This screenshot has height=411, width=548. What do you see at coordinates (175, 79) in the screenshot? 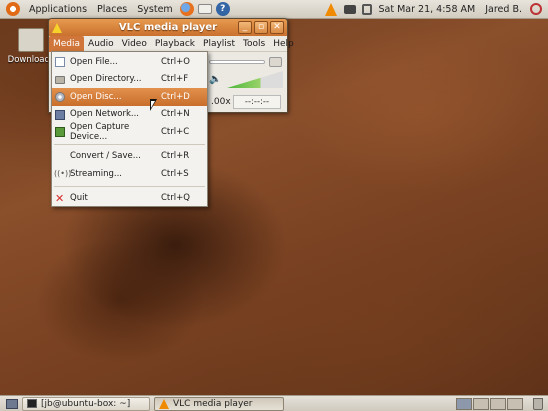
I see `menu-item-shortcut: Ctrl+F` at bounding box center [175, 79].